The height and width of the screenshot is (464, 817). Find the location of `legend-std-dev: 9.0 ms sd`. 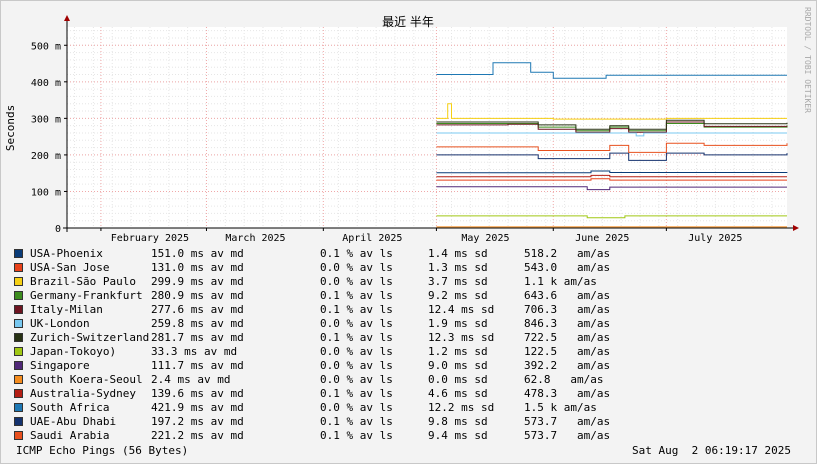

legend-std-dev: 9.0 ms sd is located at coordinates (458, 365).